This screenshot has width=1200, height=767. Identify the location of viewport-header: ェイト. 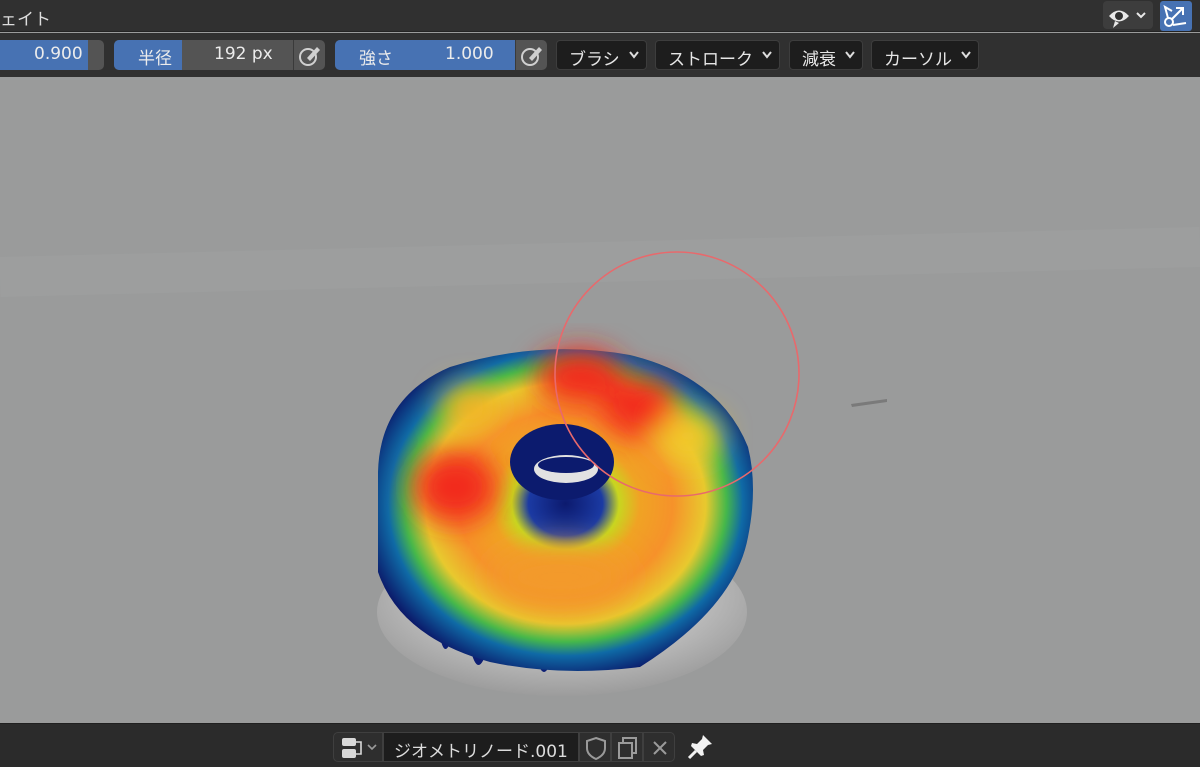
(600, 16).